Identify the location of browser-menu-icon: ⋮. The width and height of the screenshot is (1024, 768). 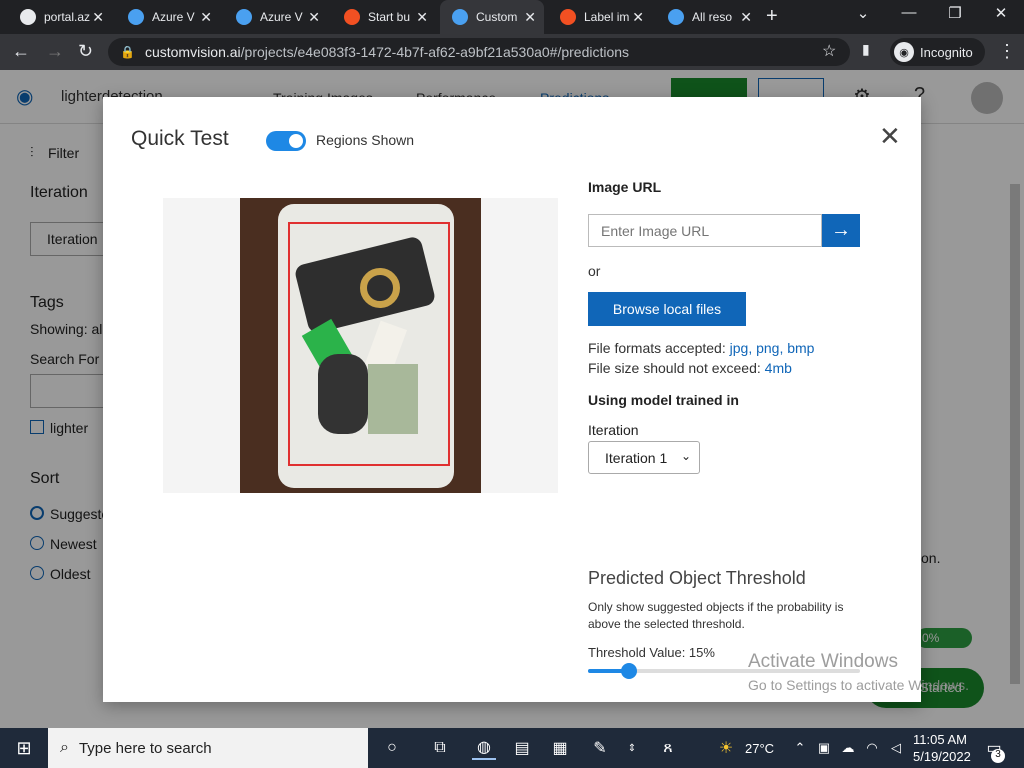
(1007, 51).